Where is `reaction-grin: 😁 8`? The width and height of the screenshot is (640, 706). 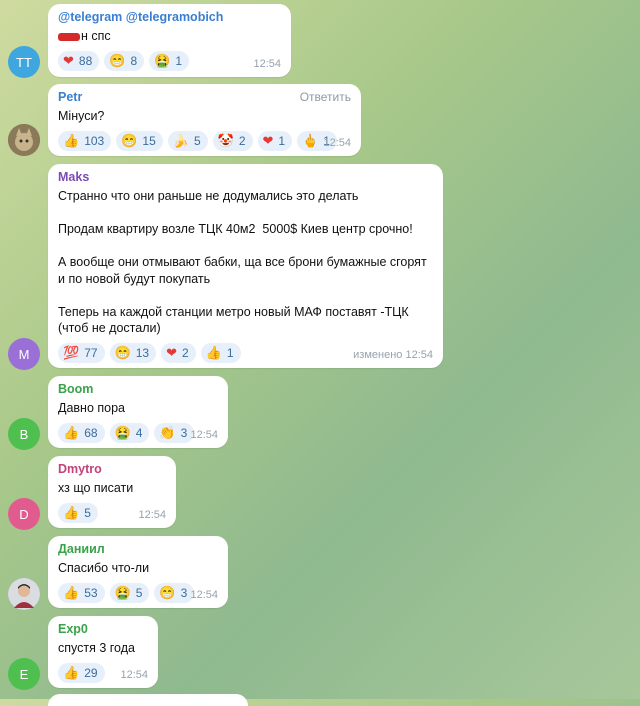
reaction-grin: 😁 8 is located at coordinates (124, 60).